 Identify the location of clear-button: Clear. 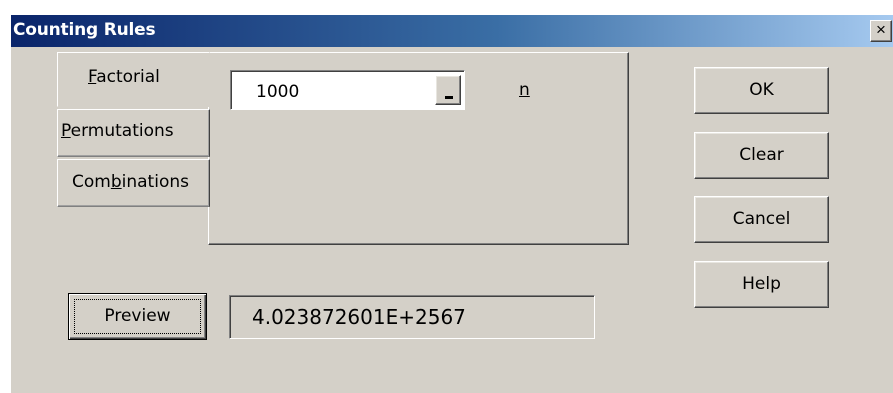
(761, 155).